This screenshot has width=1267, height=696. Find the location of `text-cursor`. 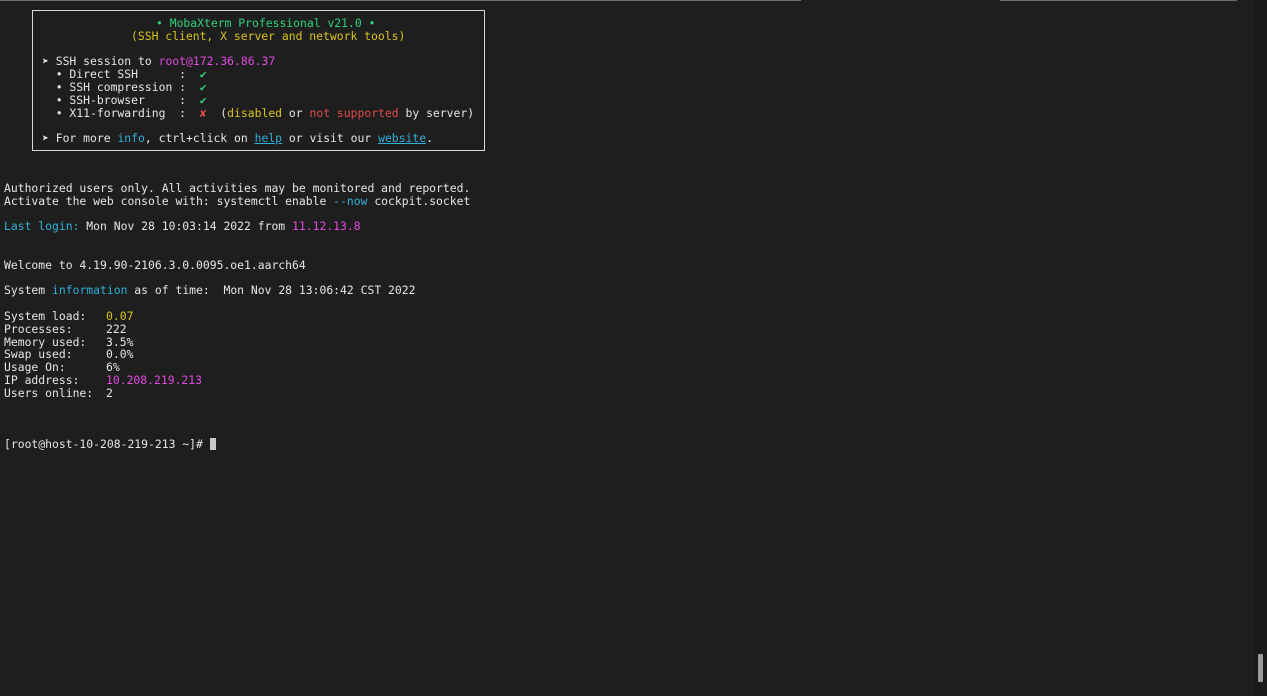

text-cursor is located at coordinates (212, 444).